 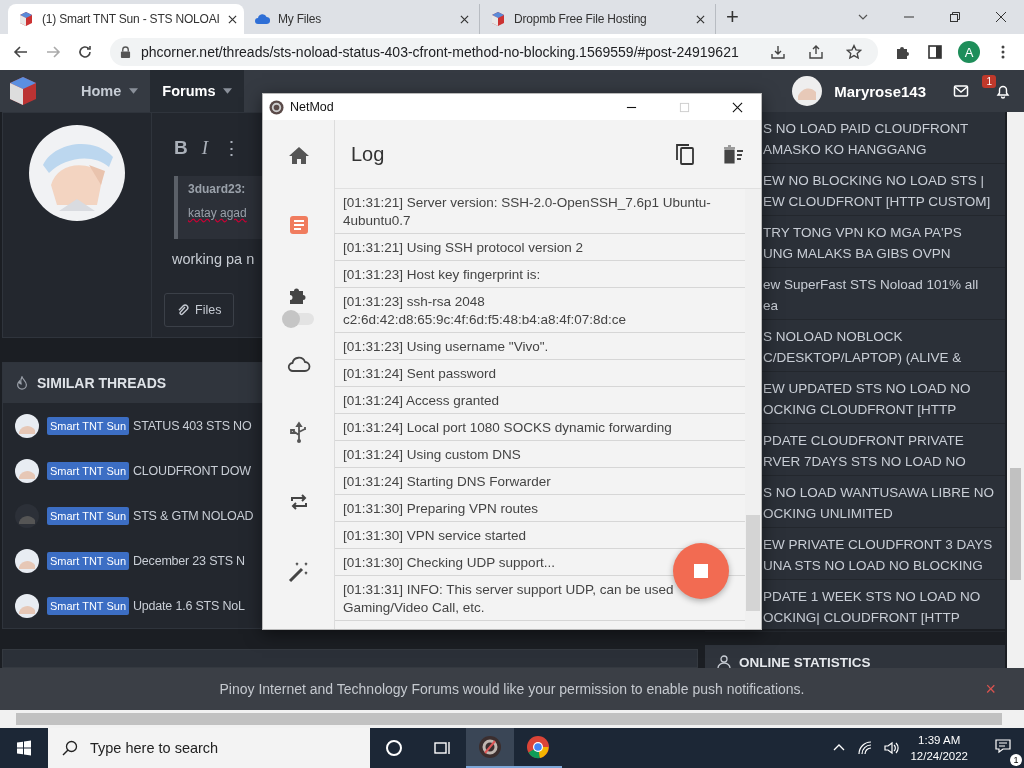 What do you see at coordinates (864, 450) in the screenshot?
I see `thread-link: PDATE CLOUDFRONT PRIVATE RVER 7DAYS STS NO LOAD NO` at bounding box center [864, 450].